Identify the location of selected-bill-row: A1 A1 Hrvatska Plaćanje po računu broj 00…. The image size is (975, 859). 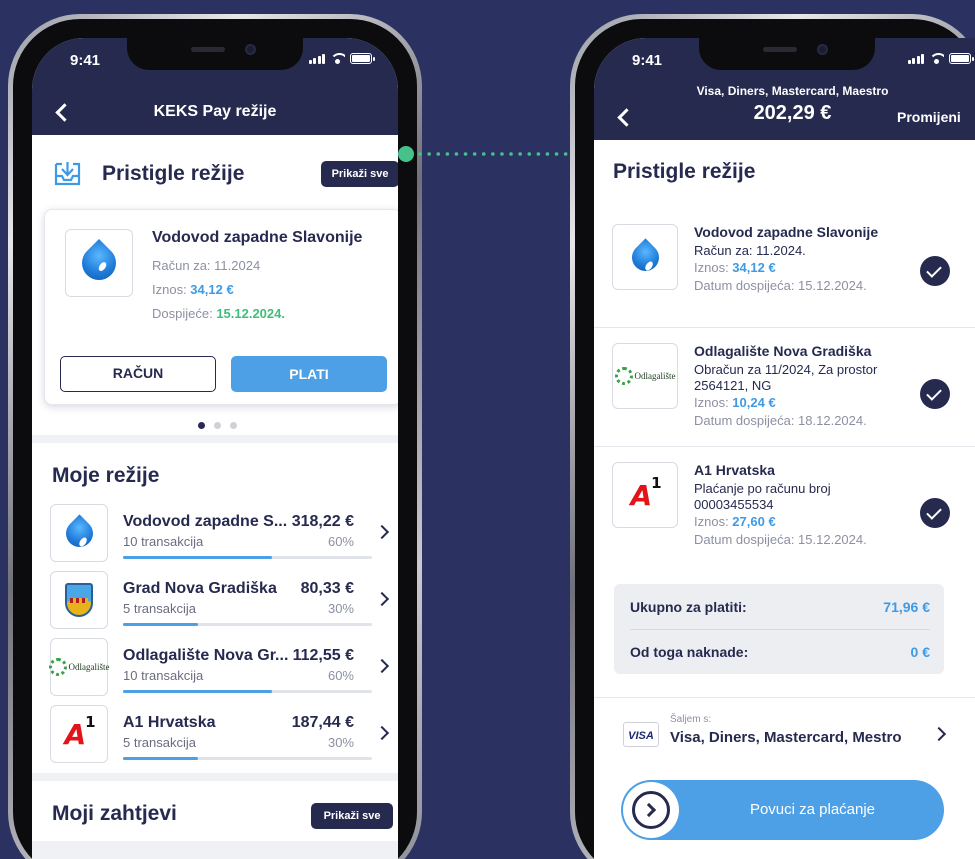
(784, 507).